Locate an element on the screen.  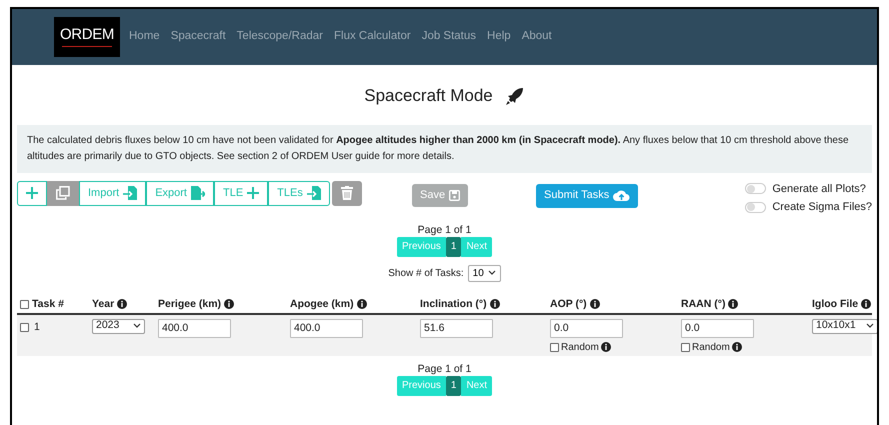
trash-icon is located at coordinates (346, 193).